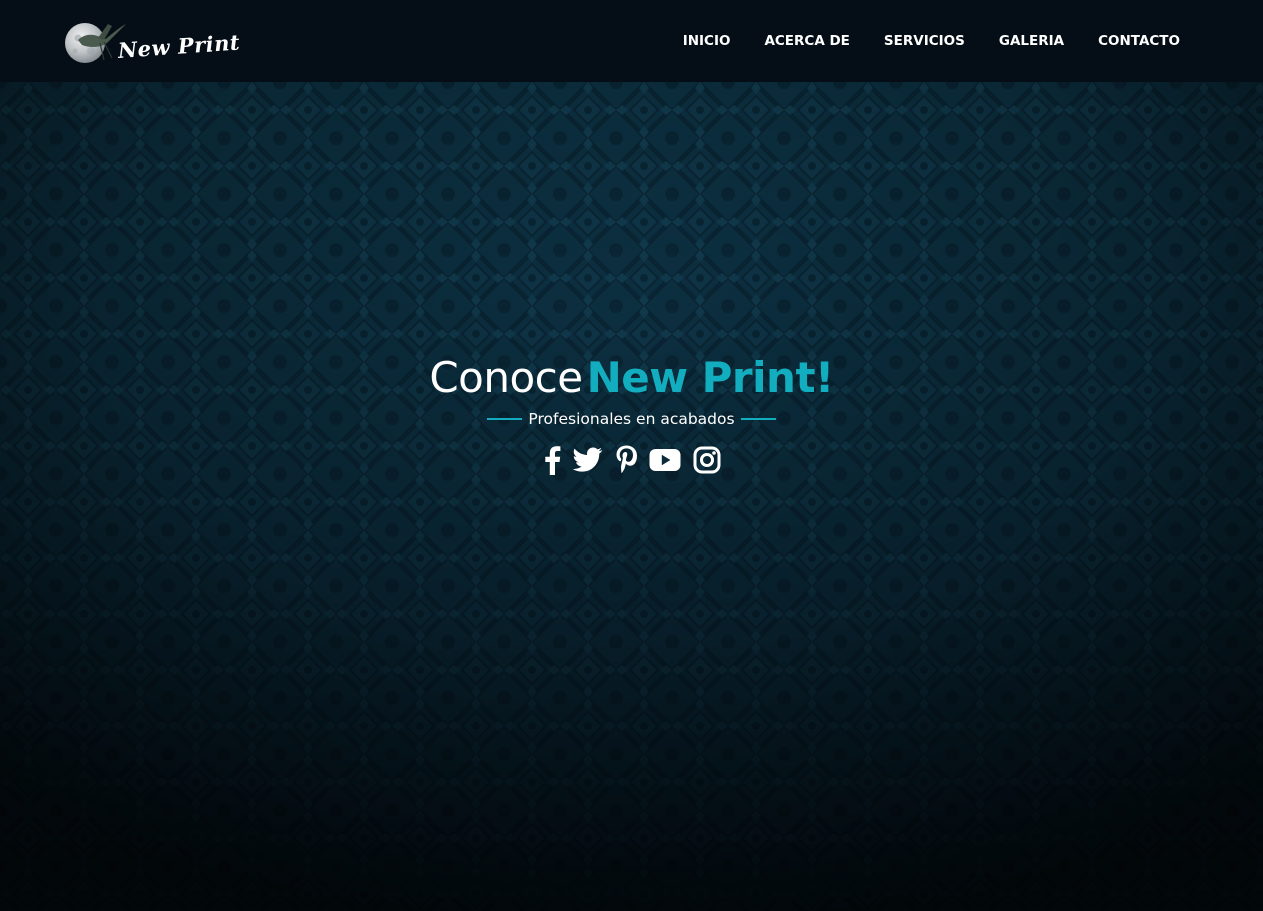 Image resolution: width=1263 pixels, height=911 pixels. I want to click on hero-title-prefix: Conoce, so click(506, 377).